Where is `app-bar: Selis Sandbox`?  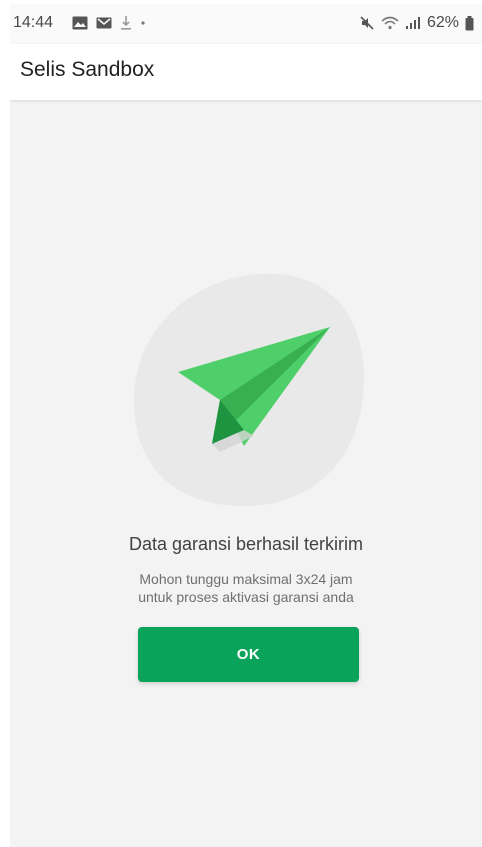 app-bar: Selis Sandbox is located at coordinates (246, 72).